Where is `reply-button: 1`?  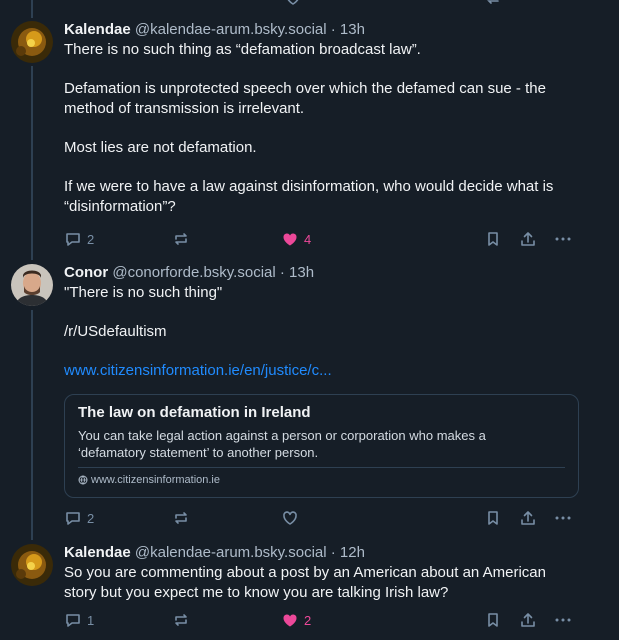
reply-button: 1 is located at coordinates (79, 620).